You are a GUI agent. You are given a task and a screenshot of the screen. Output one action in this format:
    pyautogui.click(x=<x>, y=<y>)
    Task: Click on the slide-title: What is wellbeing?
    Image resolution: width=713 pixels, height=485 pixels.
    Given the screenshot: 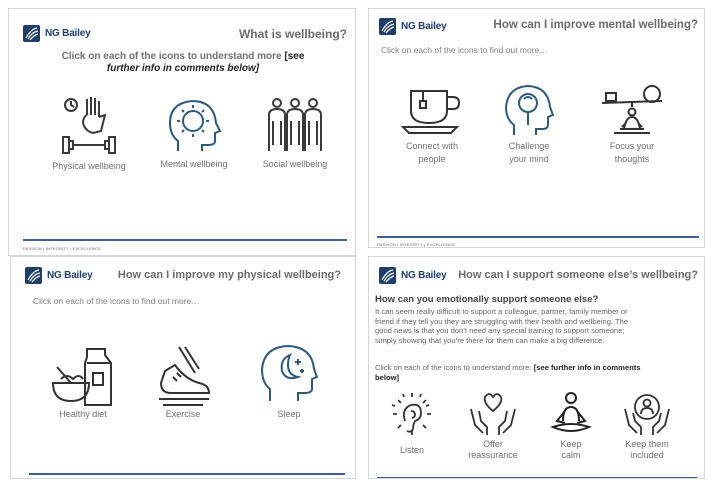 What is the action you would take?
    pyautogui.click(x=292, y=34)
    